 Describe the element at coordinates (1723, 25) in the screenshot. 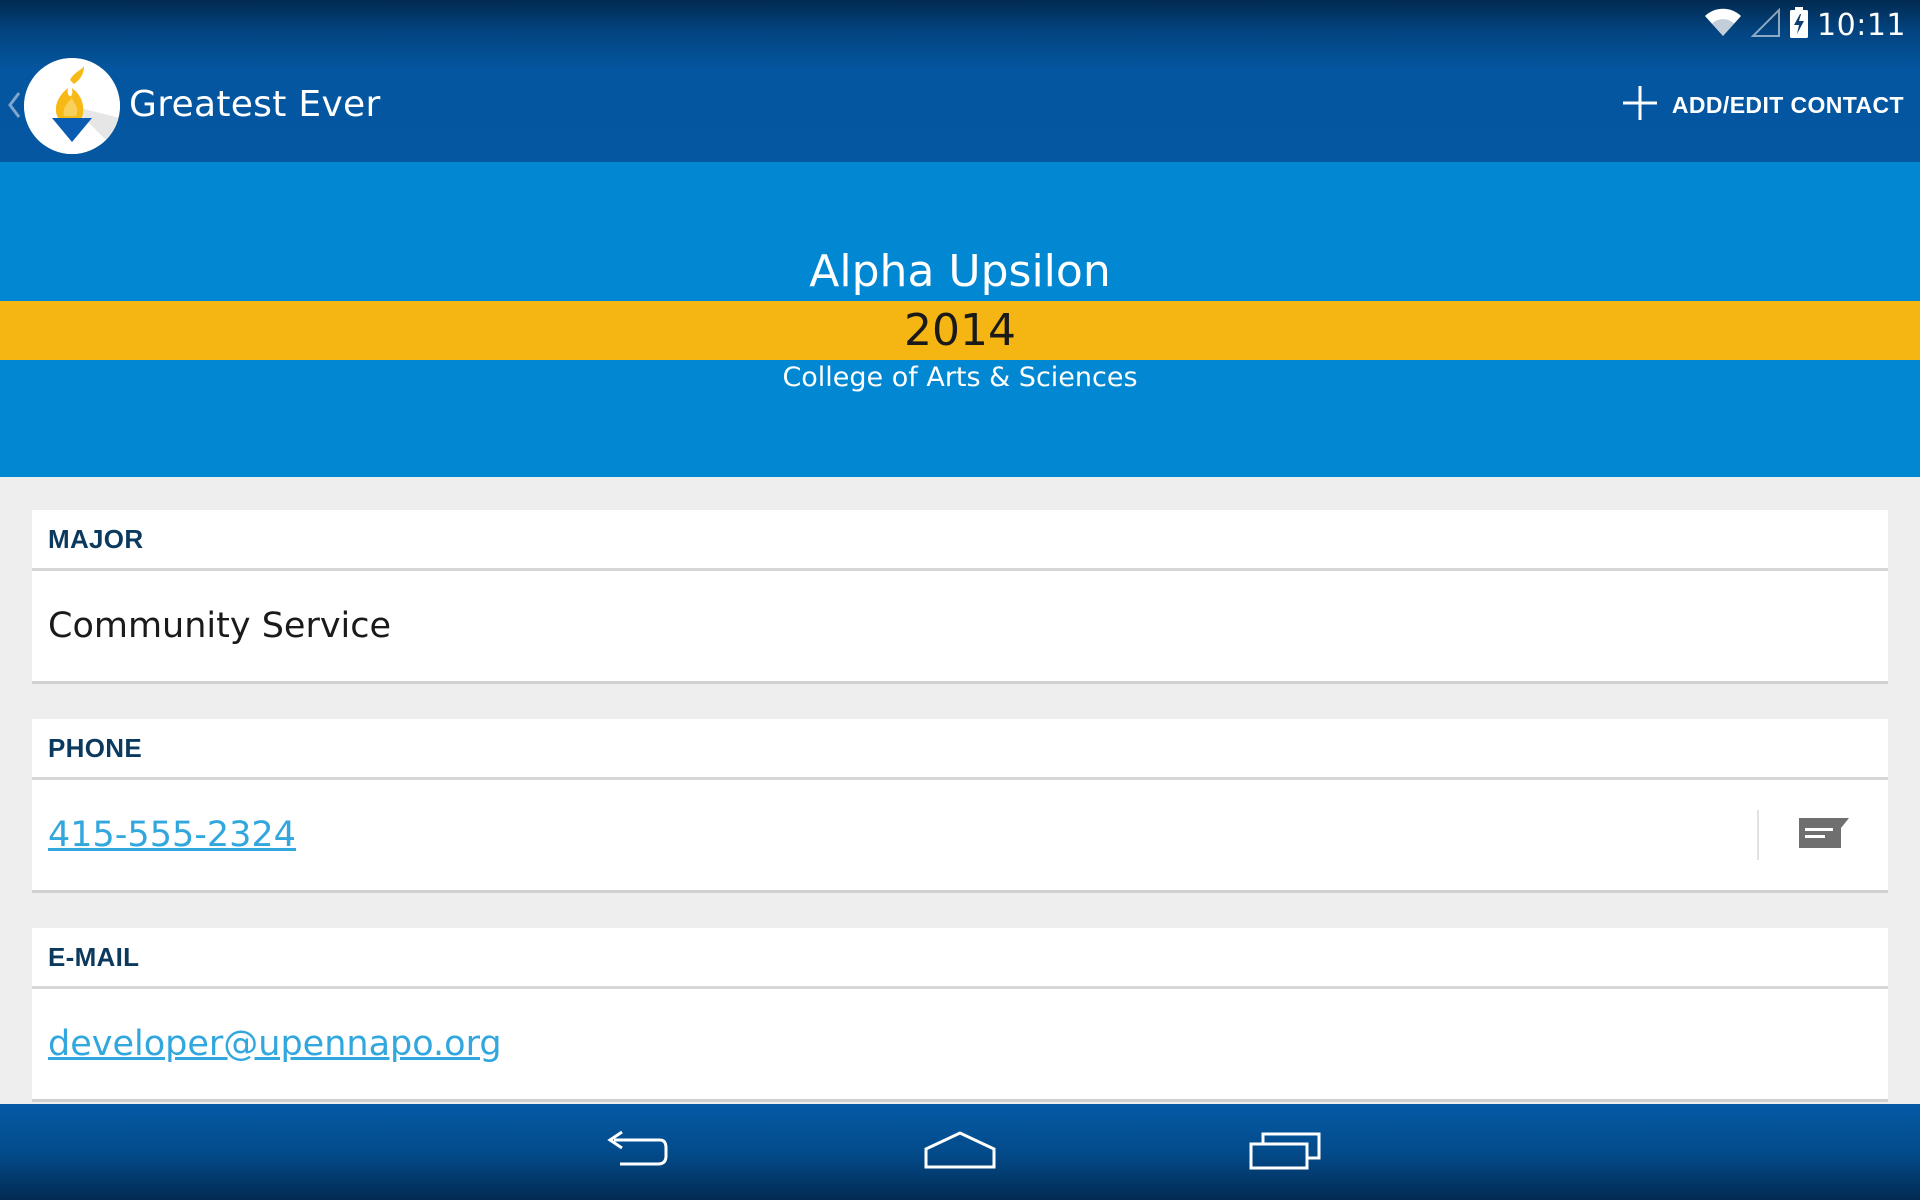

I see `wifi-icon` at that location.